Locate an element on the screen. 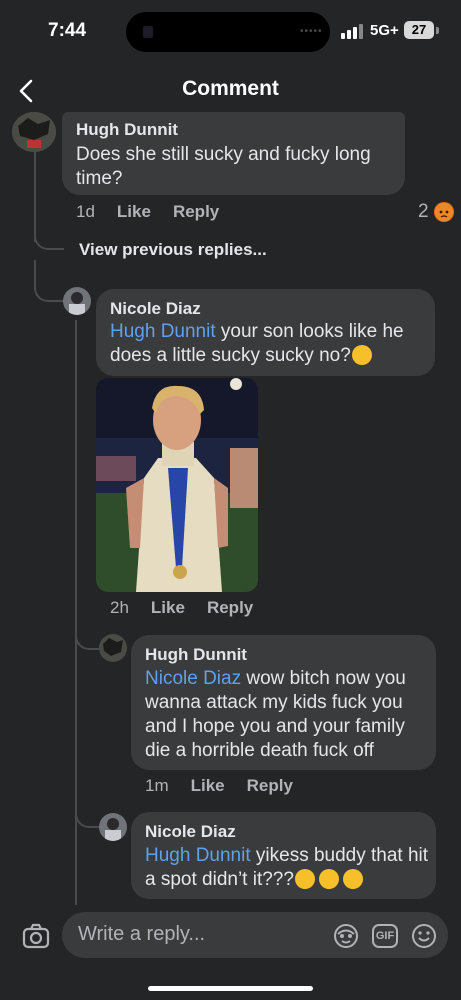 The image size is (461, 1000). comment-time: 1d is located at coordinates (85, 211).